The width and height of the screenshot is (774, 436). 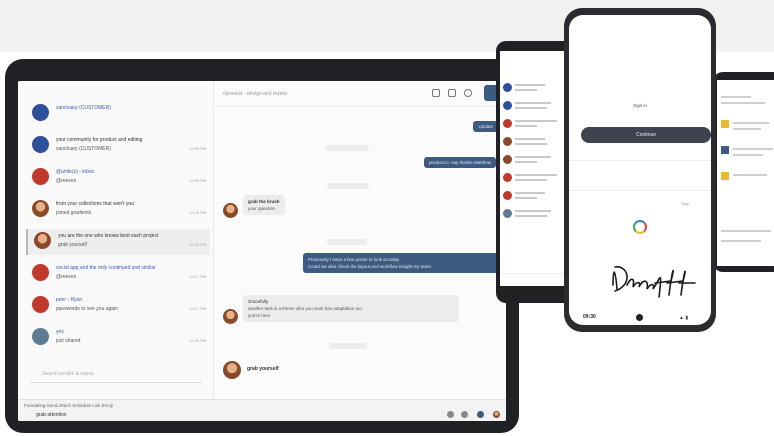 What do you see at coordinates (83, 149) in the screenshot?
I see `conversation-preview: sanctuary (CUSTOMER)` at bounding box center [83, 149].